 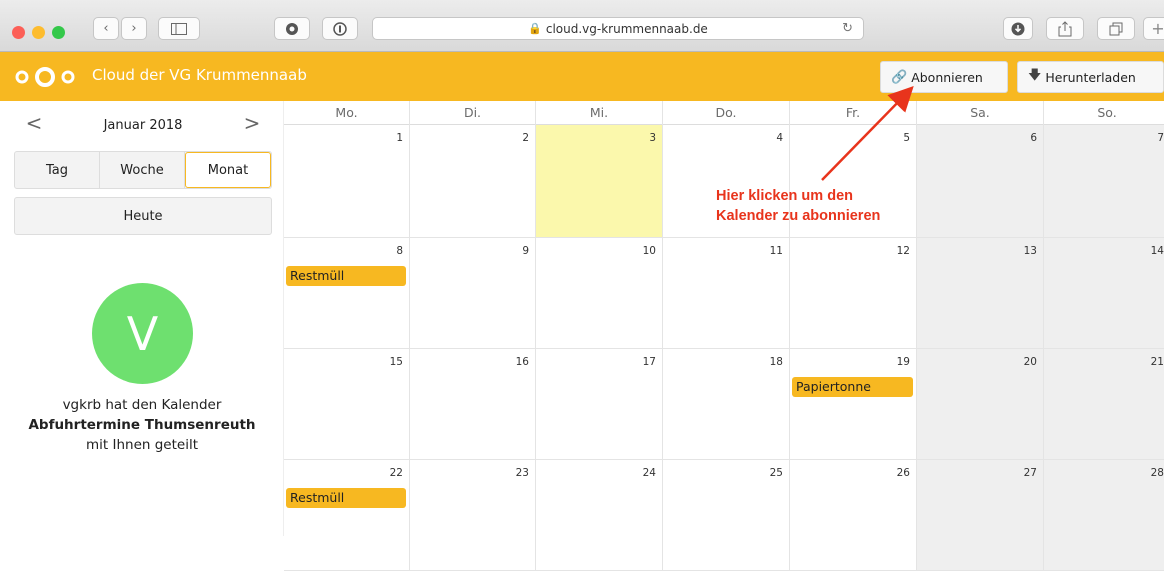 What do you see at coordinates (142, 405) in the screenshot?
I see `share-owner-text: vgkrb hat den Kalender` at bounding box center [142, 405].